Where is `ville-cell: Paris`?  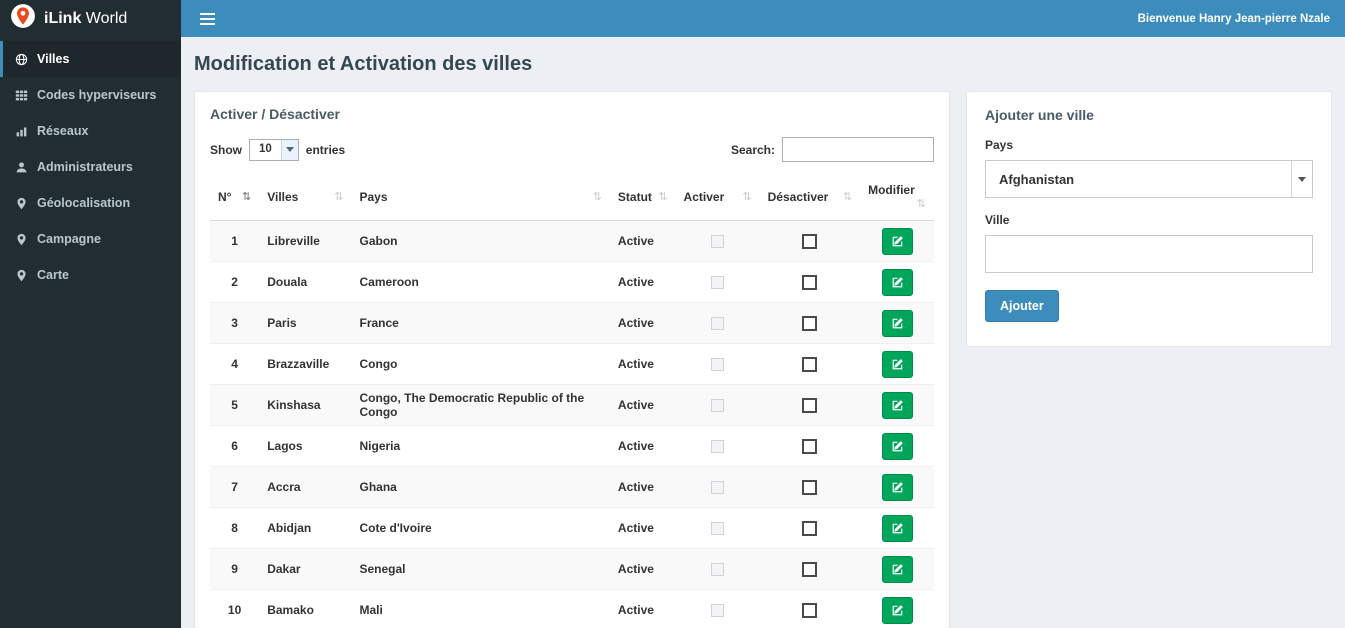
ville-cell: Paris is located at coordinates (305, 323).